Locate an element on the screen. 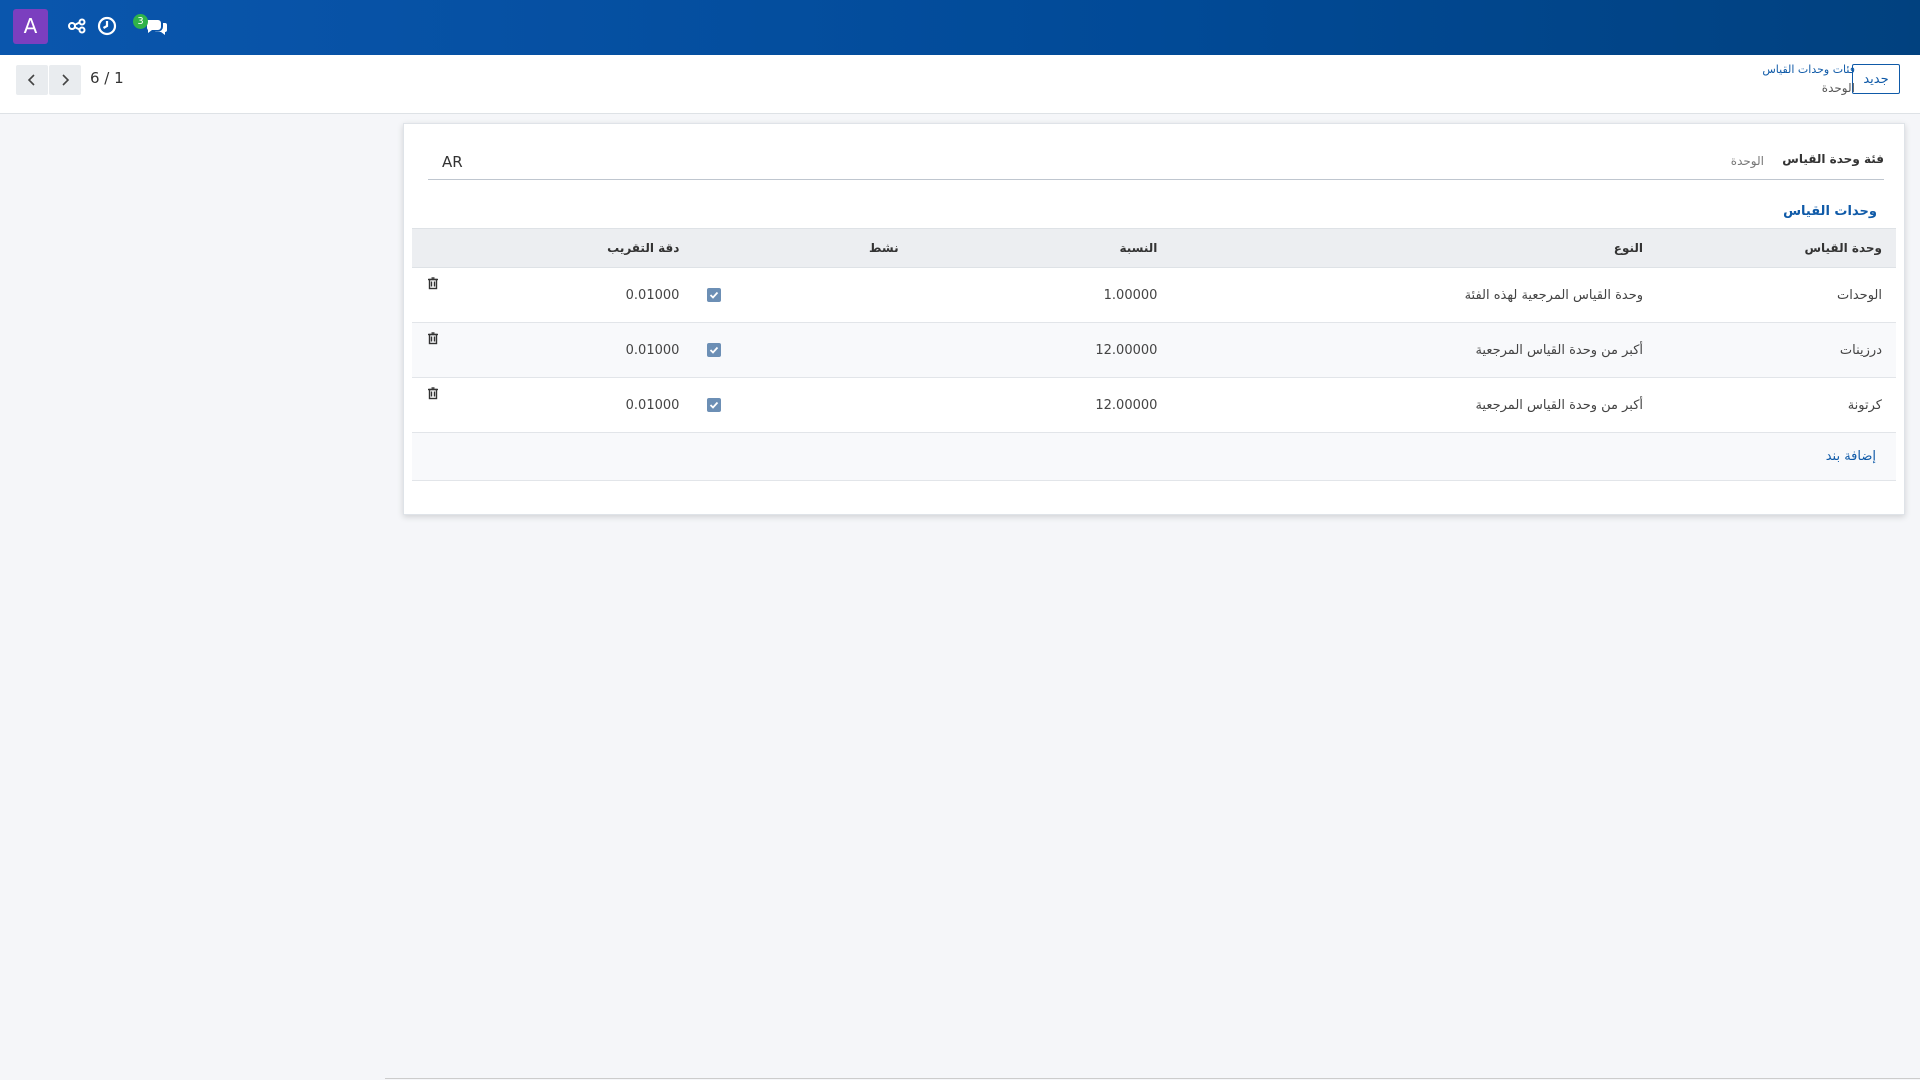 The width and height of the screenshot is (1920, 1080). pager-previous-button is located at coordinates (32, 80).